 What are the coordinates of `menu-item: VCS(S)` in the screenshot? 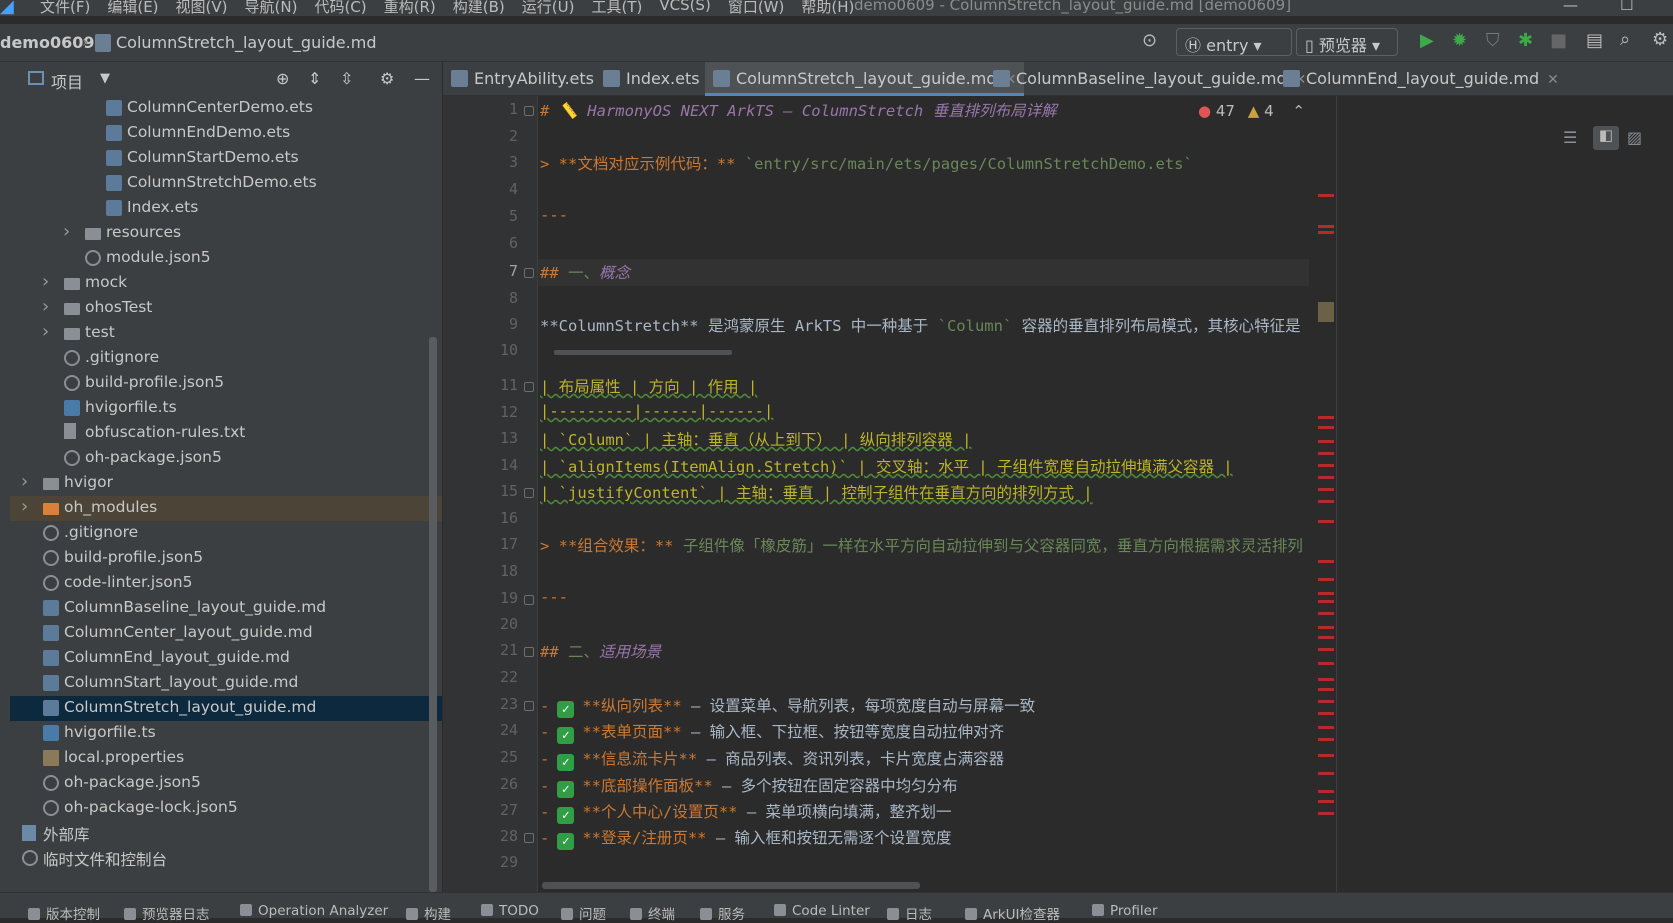 It's located at (684, 8).